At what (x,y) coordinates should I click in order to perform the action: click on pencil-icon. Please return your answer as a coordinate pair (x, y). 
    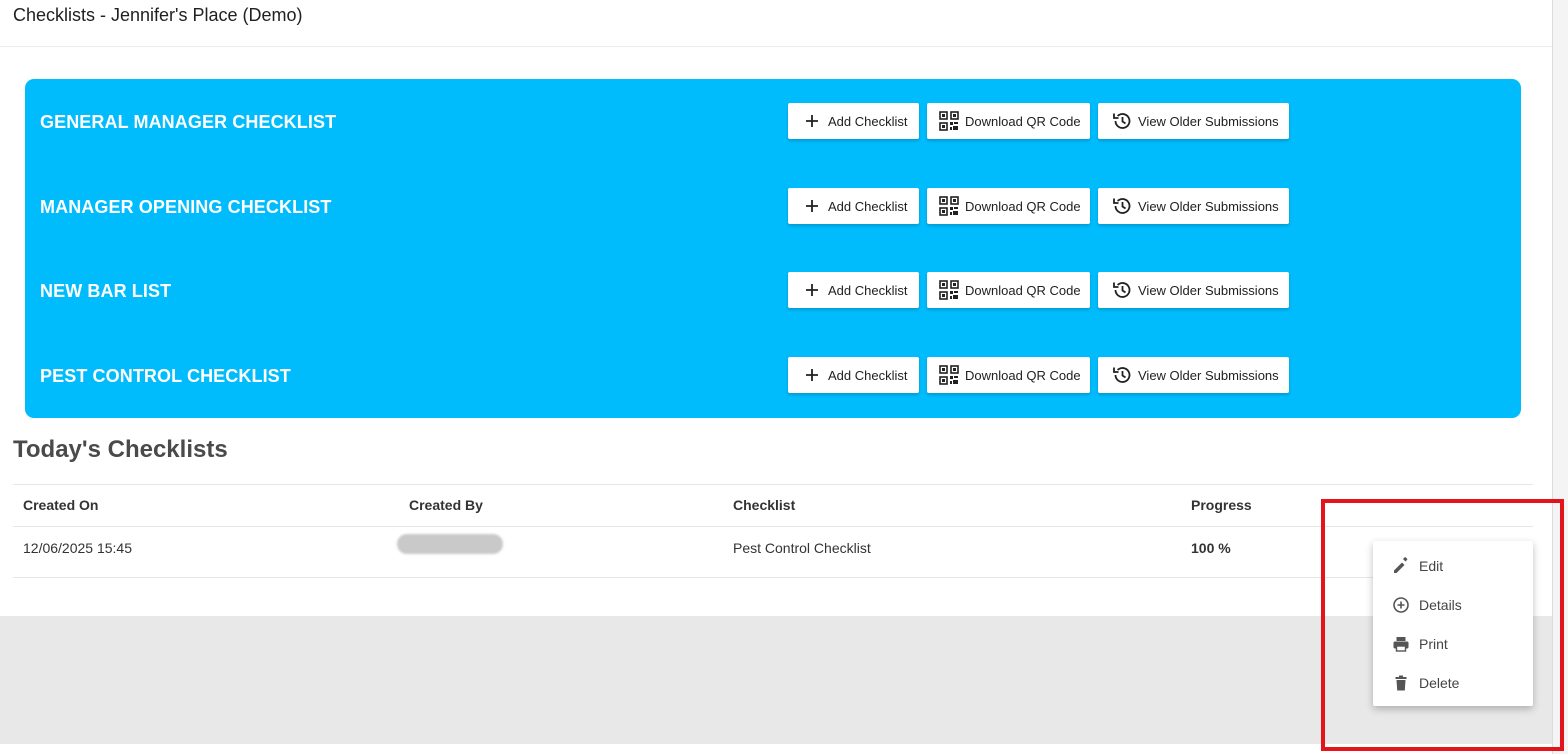
    Looking at the image, I should click on (1401, 566).